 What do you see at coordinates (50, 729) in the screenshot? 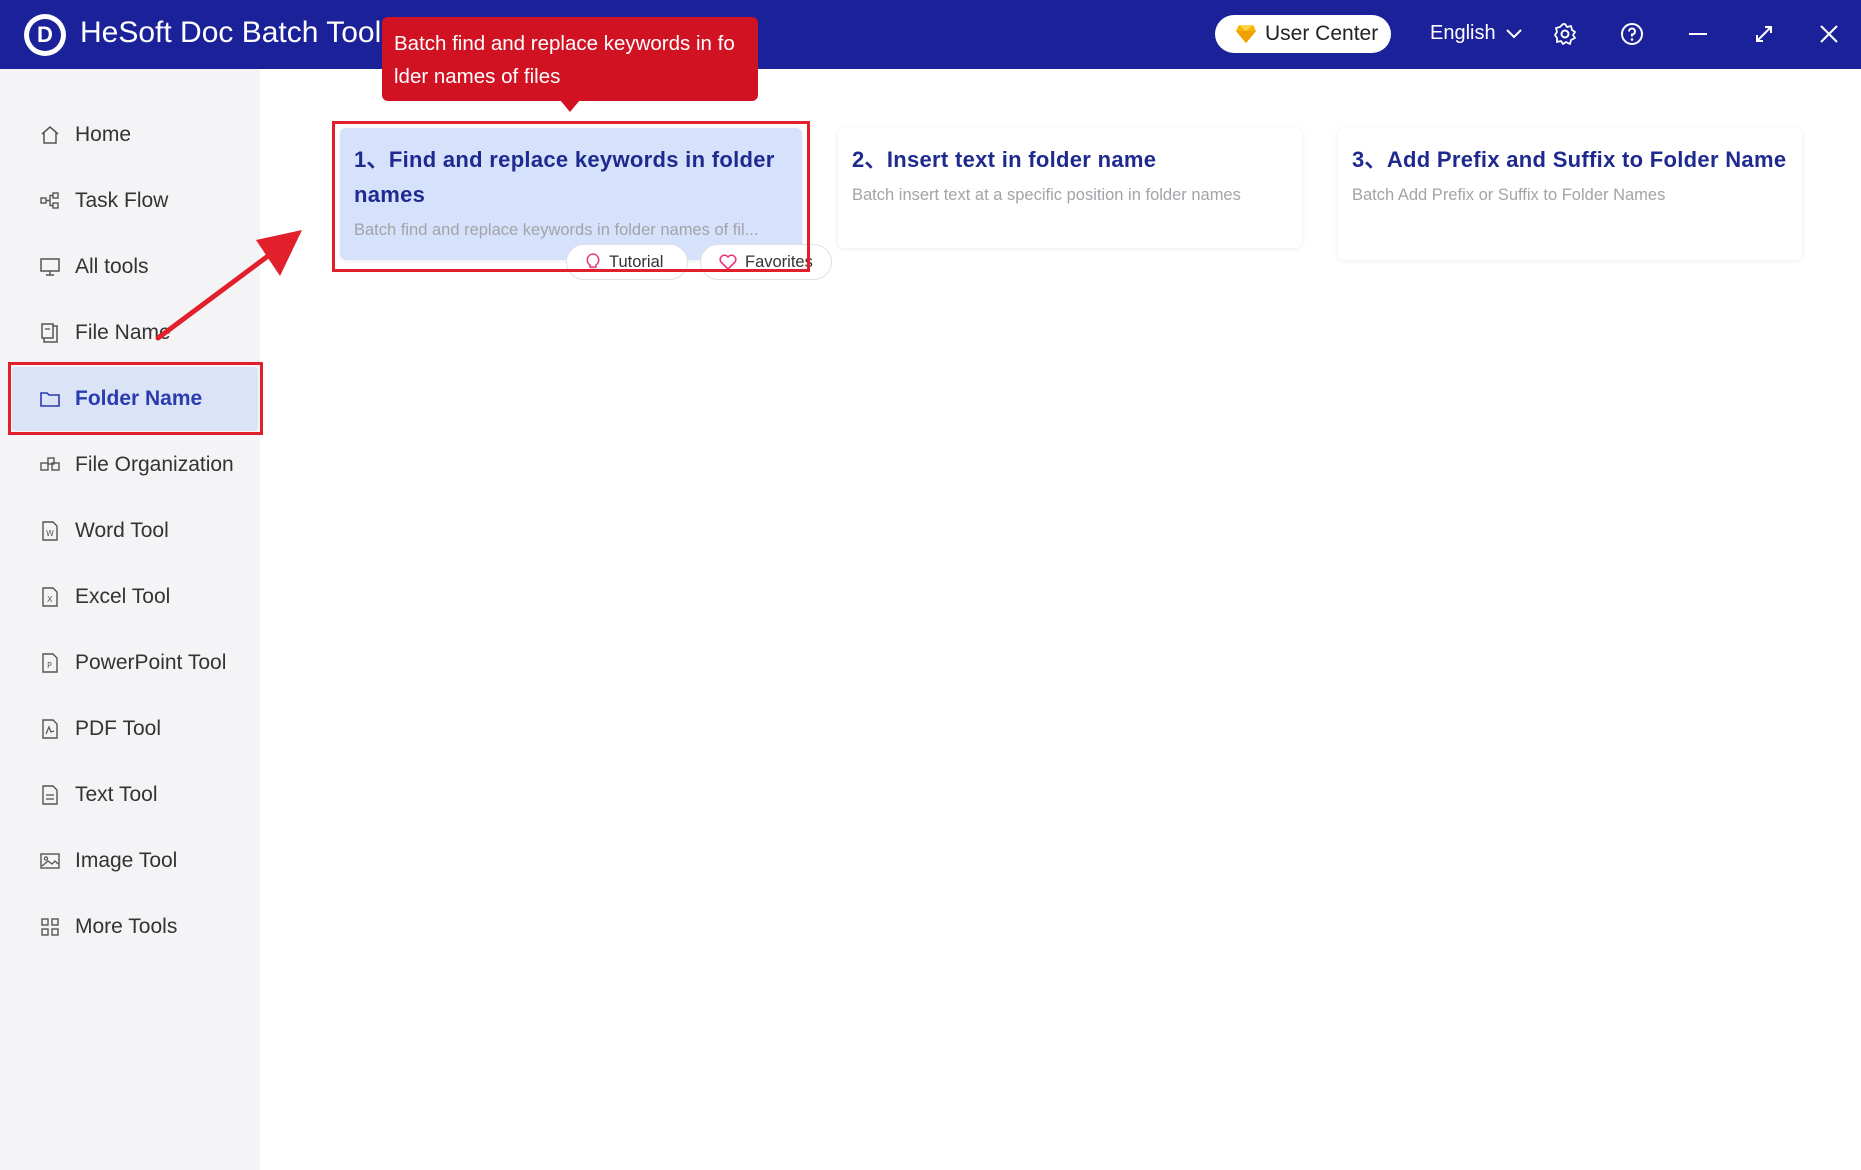
I see `pdf-icon` at bounding box center [50, 729].